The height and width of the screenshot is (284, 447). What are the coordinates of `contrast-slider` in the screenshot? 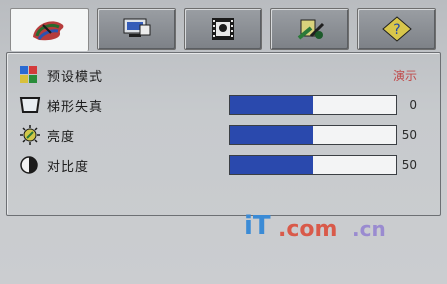 It's located at (313, 165).